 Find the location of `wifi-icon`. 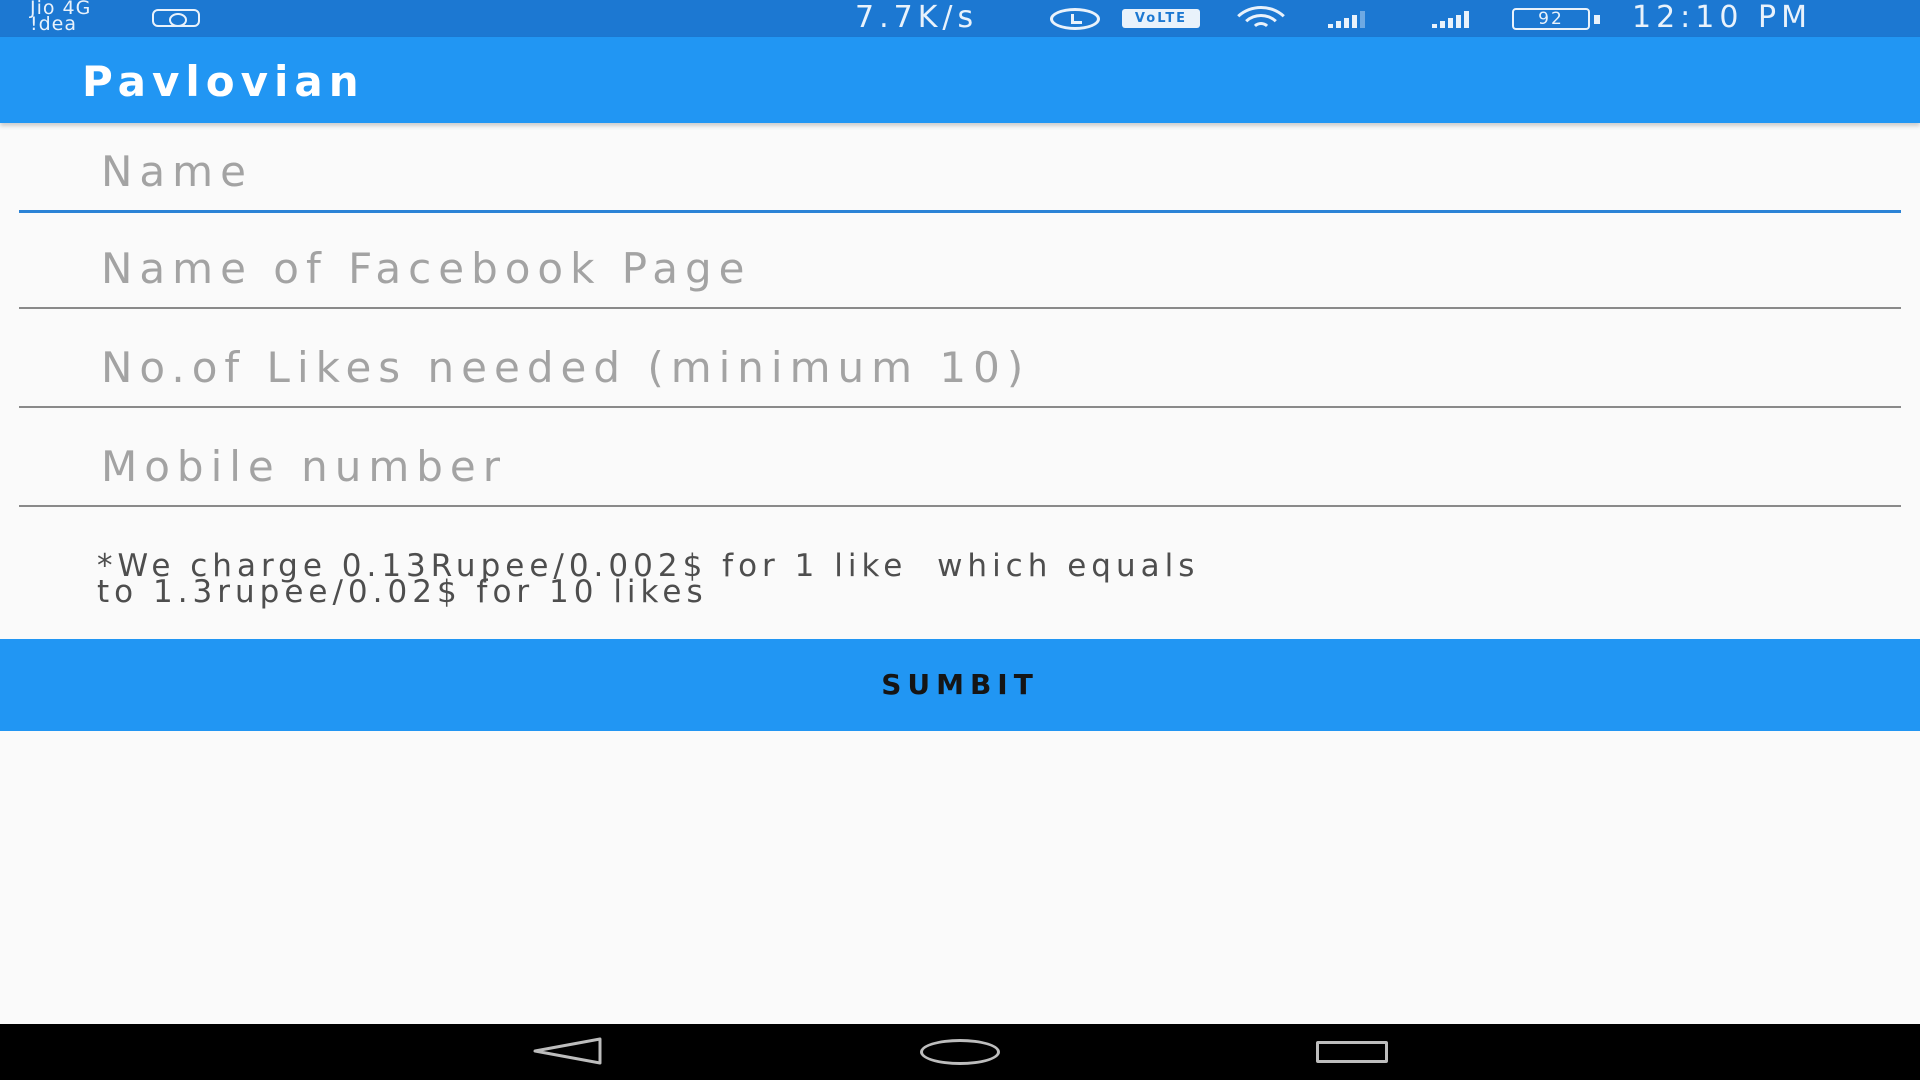

wifi-icon is located at coordinates (1261, 19).